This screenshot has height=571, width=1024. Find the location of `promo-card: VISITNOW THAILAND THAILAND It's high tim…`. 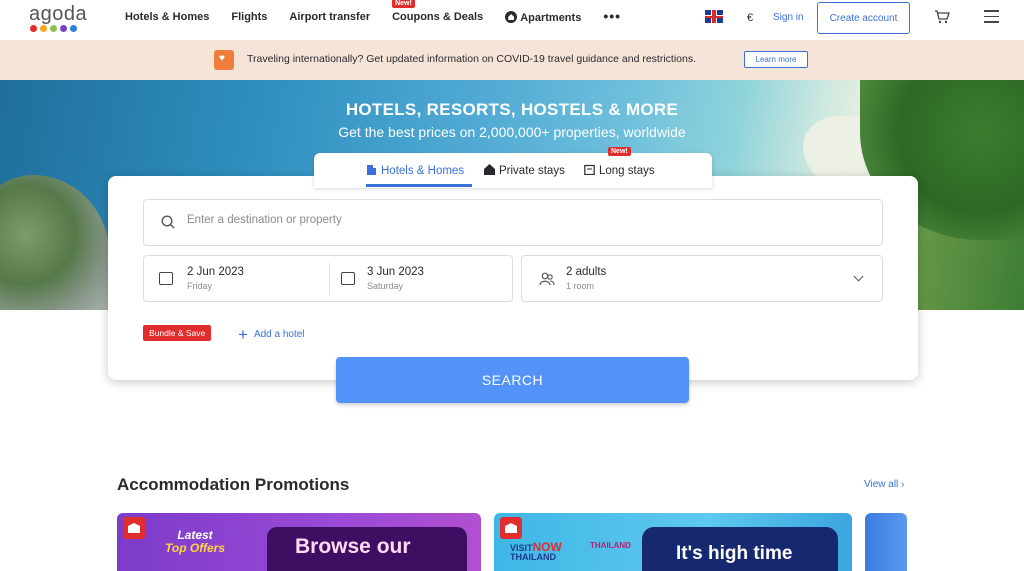

promo-card: VISITNOW THAILAND THAILAND It's high tim… is located at coordinates (673, 542).